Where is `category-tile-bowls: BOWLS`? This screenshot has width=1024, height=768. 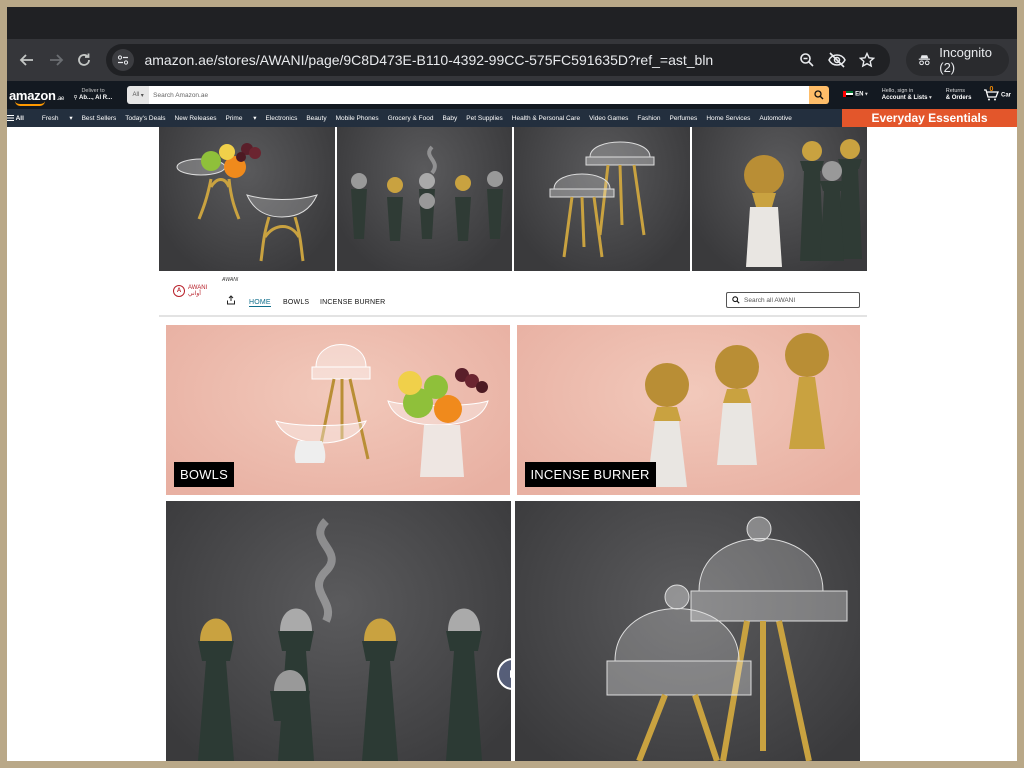 category-tile-bowls: BOWLS is located at coordinates (338, 410).